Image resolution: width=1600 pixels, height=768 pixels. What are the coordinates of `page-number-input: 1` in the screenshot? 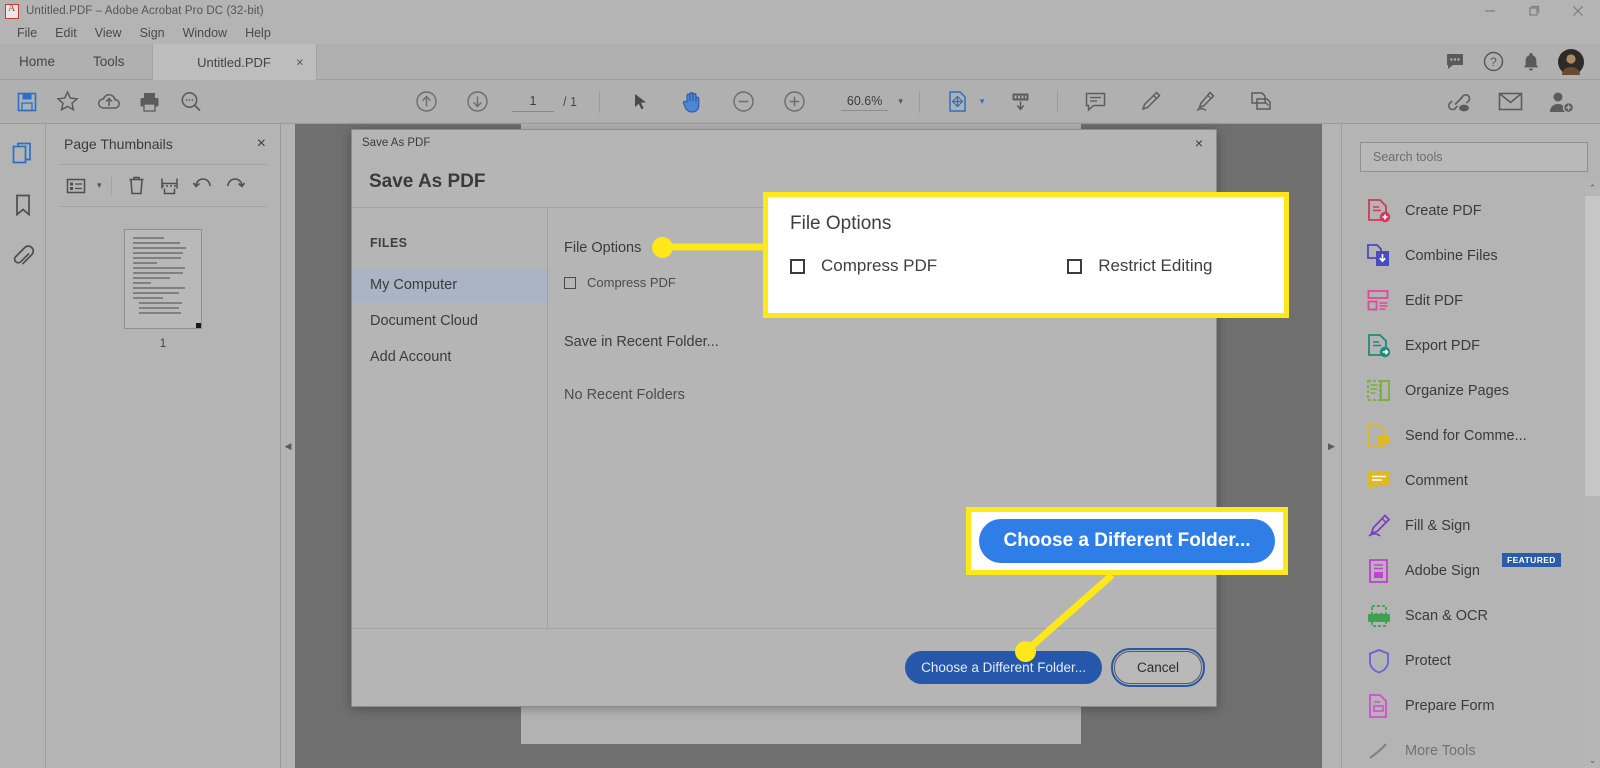 It's located at (533, 102).